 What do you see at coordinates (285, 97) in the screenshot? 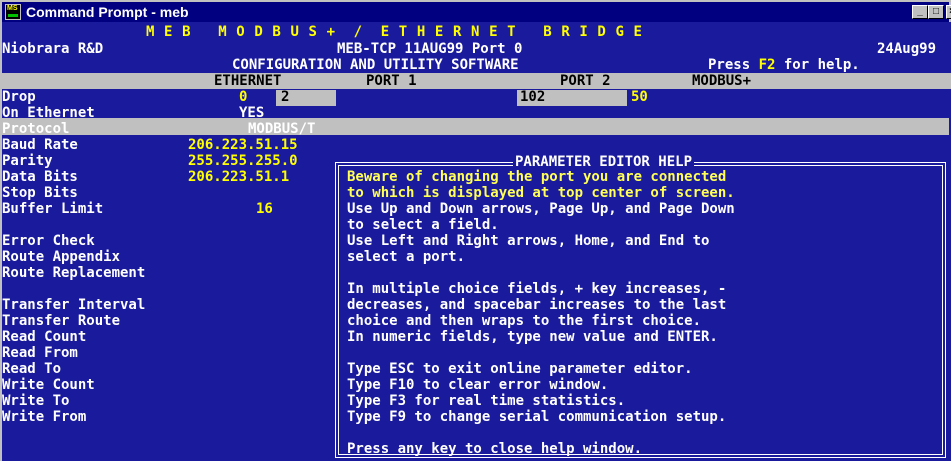
I see `port1-value: 2` at bounding box center [285, 97].